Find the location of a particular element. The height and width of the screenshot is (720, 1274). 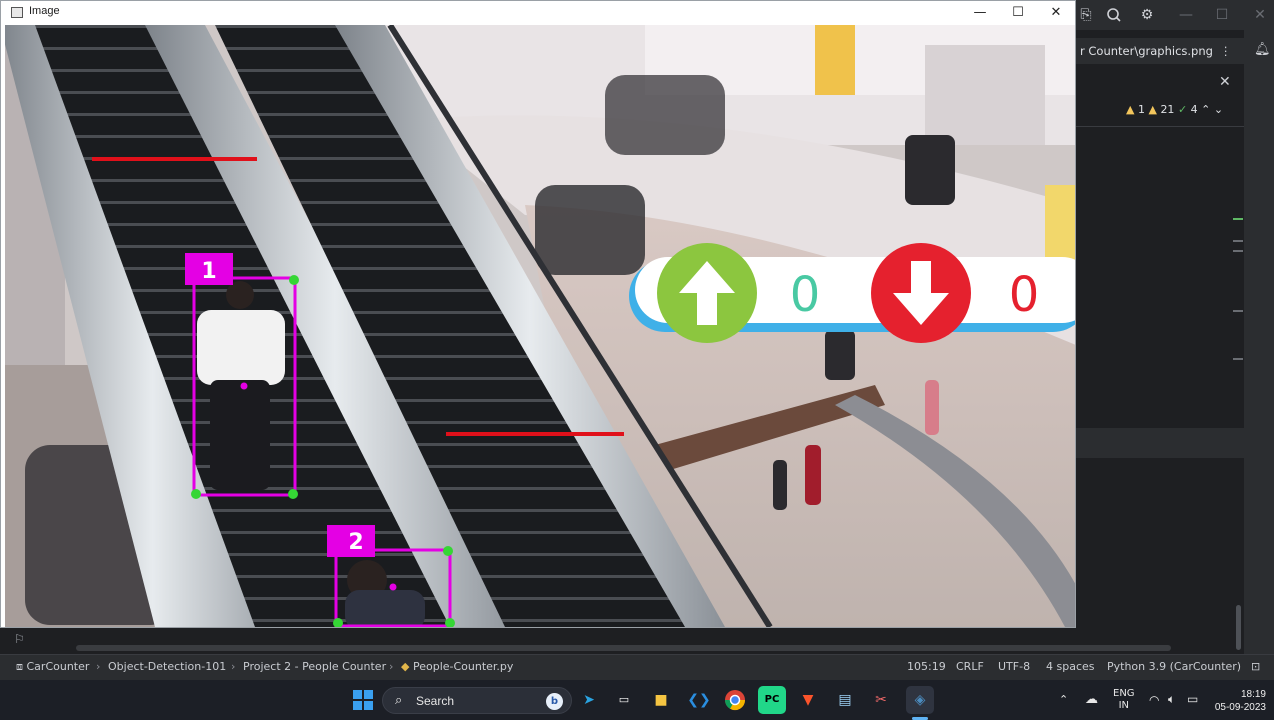

right-tool-strip is located at coordinates (1259, 342).